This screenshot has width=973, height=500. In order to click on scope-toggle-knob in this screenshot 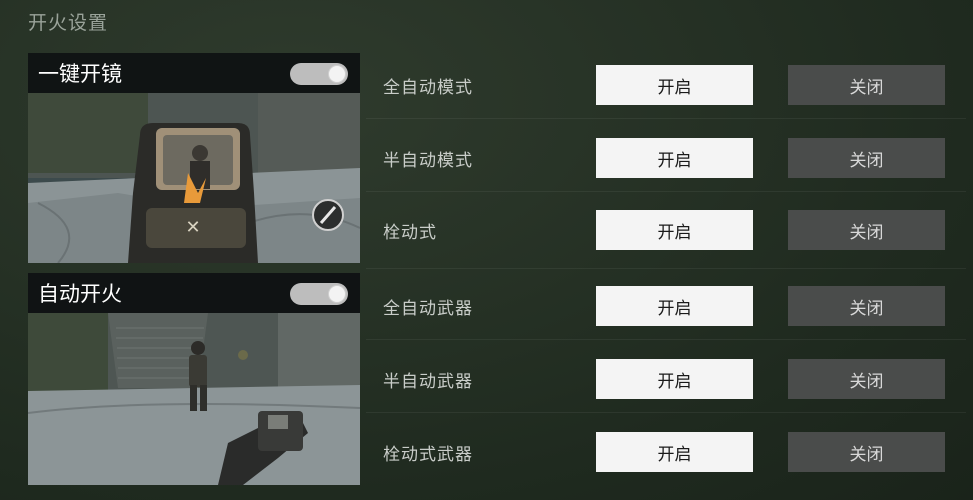, I will do `click(337, 74)`.